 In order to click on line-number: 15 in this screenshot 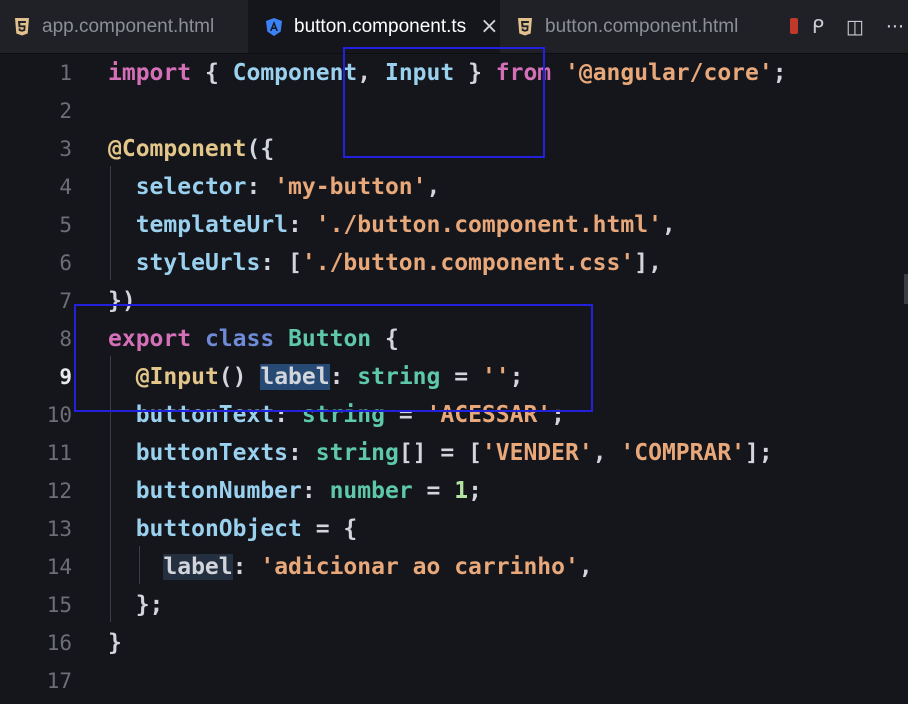, I will do `click(59, 605)`.